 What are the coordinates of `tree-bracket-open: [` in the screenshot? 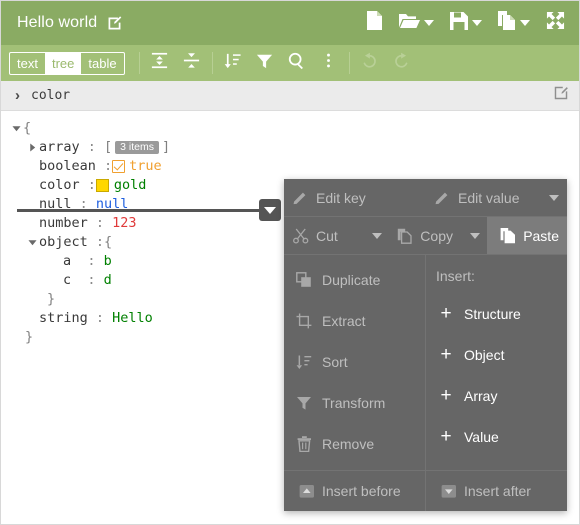 It's located at (108, 147).